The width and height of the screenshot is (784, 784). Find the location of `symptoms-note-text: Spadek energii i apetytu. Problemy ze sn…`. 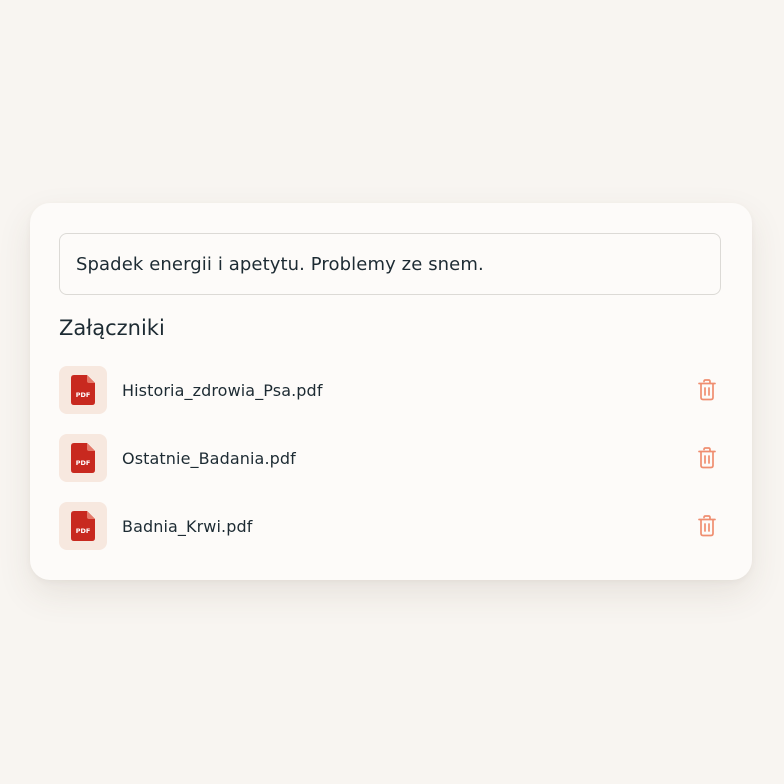

symptoms-note-text: Spadek energii i apetytu. Problemy ze sn… is located at coordinates (280, 264).